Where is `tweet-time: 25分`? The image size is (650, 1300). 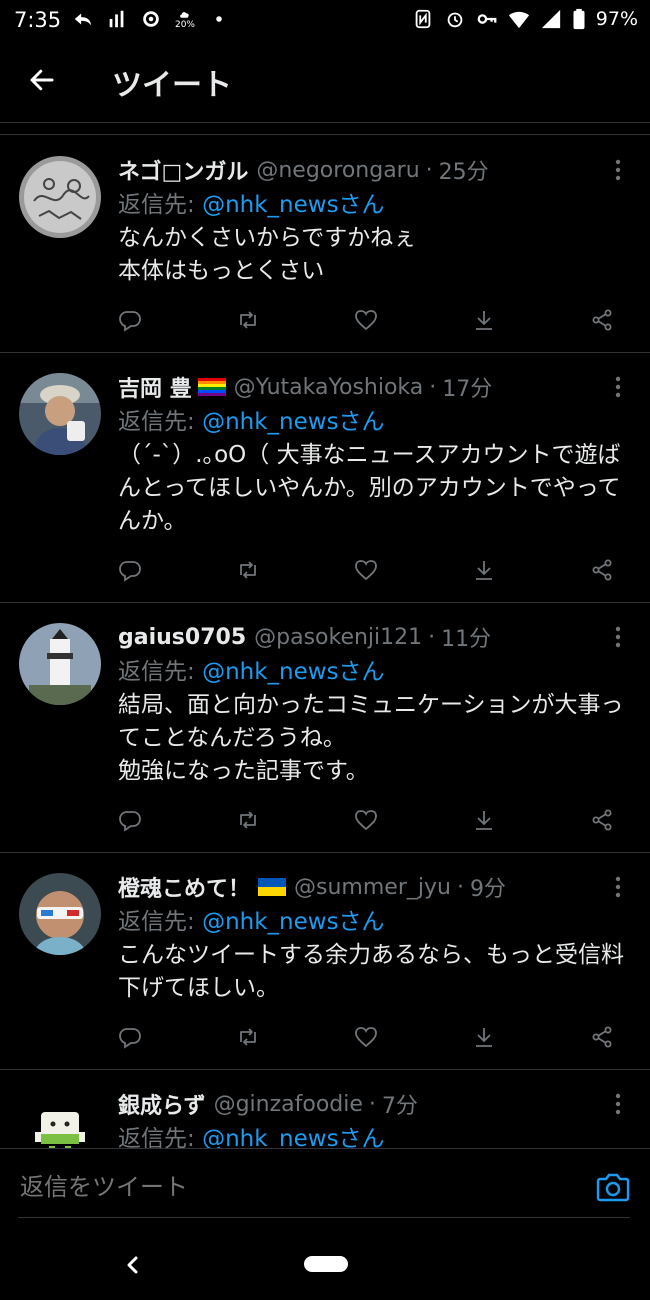 tweet-time: 25分 is located at coordinates (464, 170).